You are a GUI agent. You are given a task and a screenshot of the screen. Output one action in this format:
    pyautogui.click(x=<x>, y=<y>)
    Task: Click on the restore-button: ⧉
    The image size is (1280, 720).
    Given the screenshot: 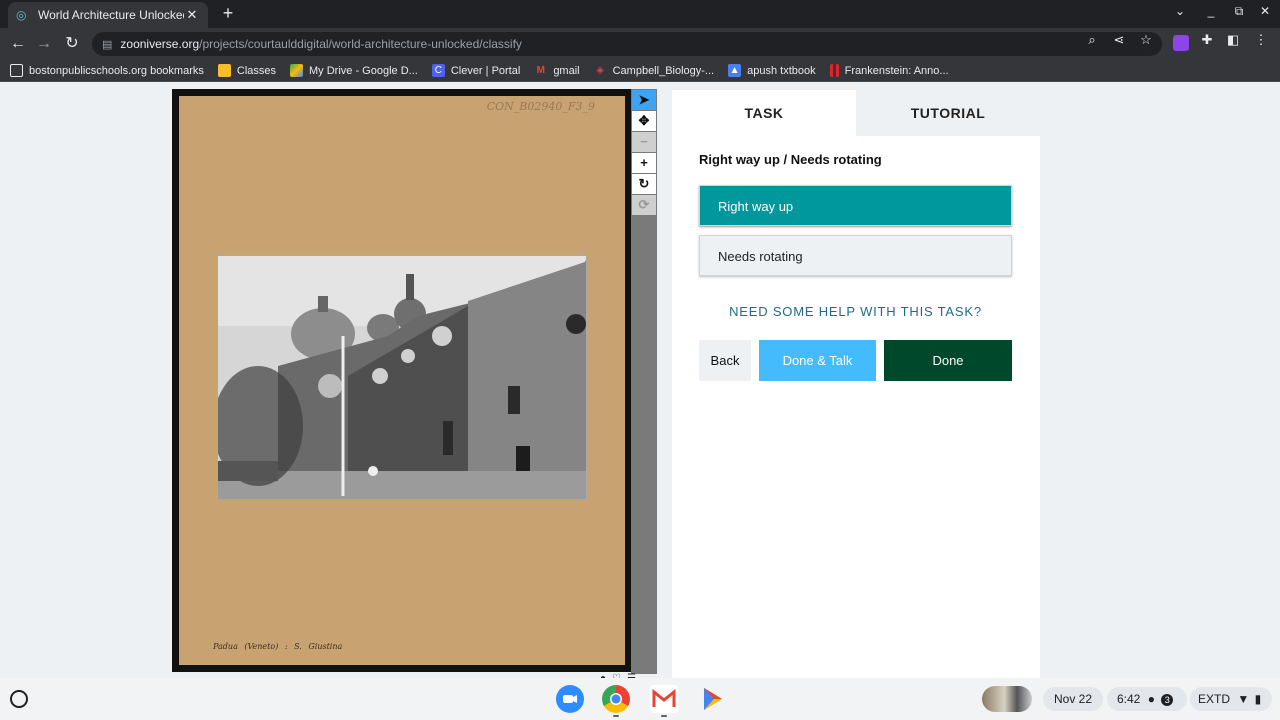 What is the action you would take?
    pyautogui.click(x=1239, y=11)
    